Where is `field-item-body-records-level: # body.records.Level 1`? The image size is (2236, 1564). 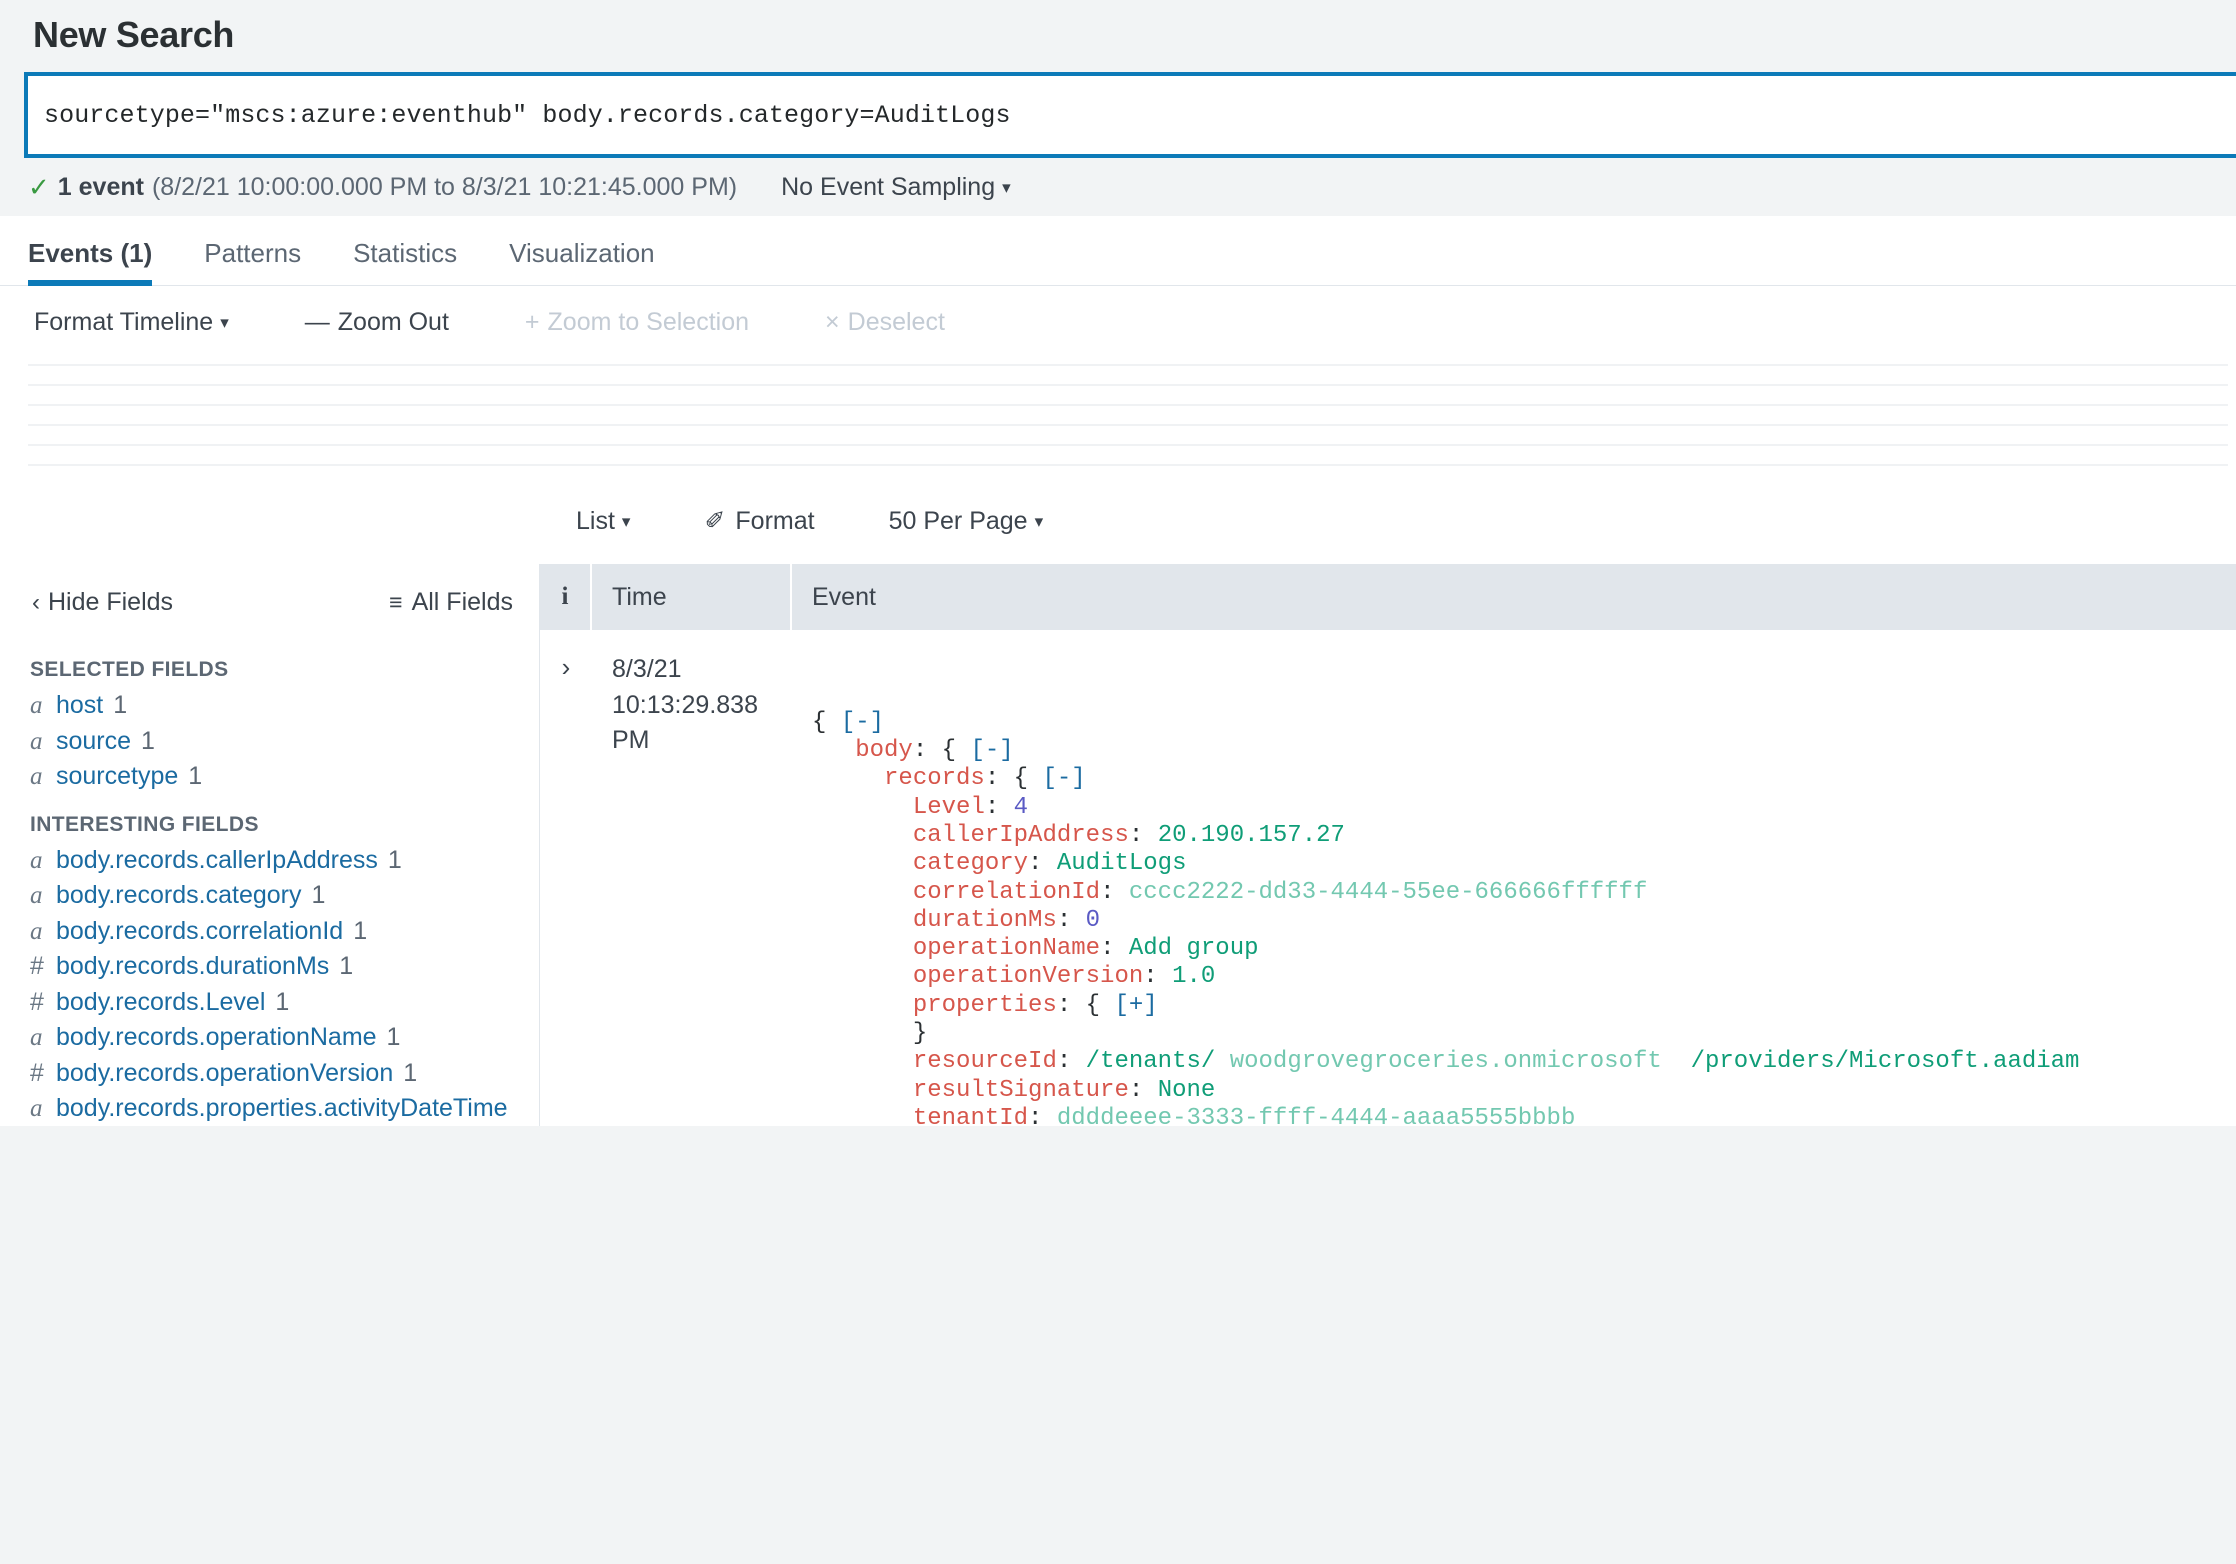 field-item-body-records-level: # body.records.Level 1 is located at coordinates (269, 1003).